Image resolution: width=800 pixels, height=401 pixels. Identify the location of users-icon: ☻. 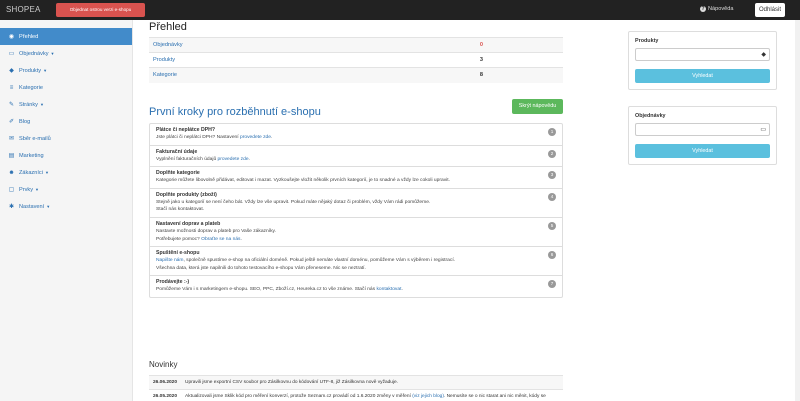
(11, 172).